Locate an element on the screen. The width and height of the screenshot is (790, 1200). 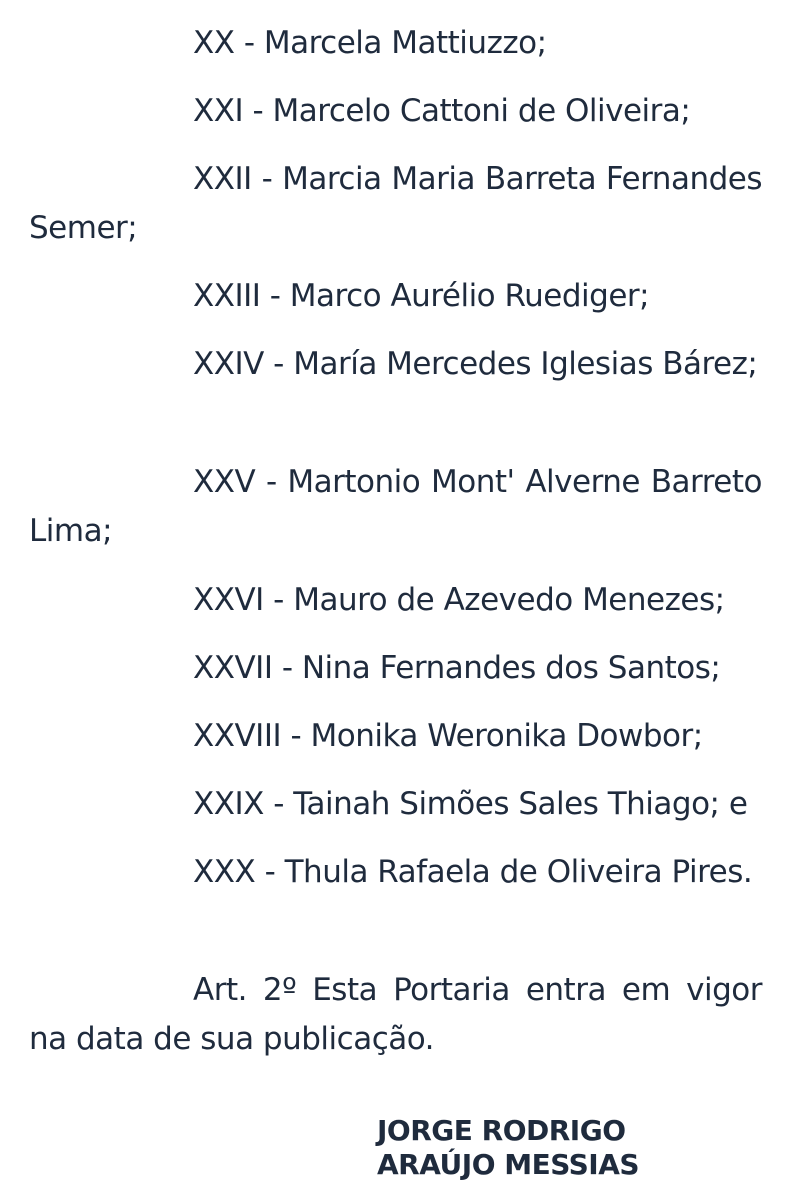
signature-block: JORGE RODRIGO ARAÚJO MESSIAS is located at coordinates (508, 1148).